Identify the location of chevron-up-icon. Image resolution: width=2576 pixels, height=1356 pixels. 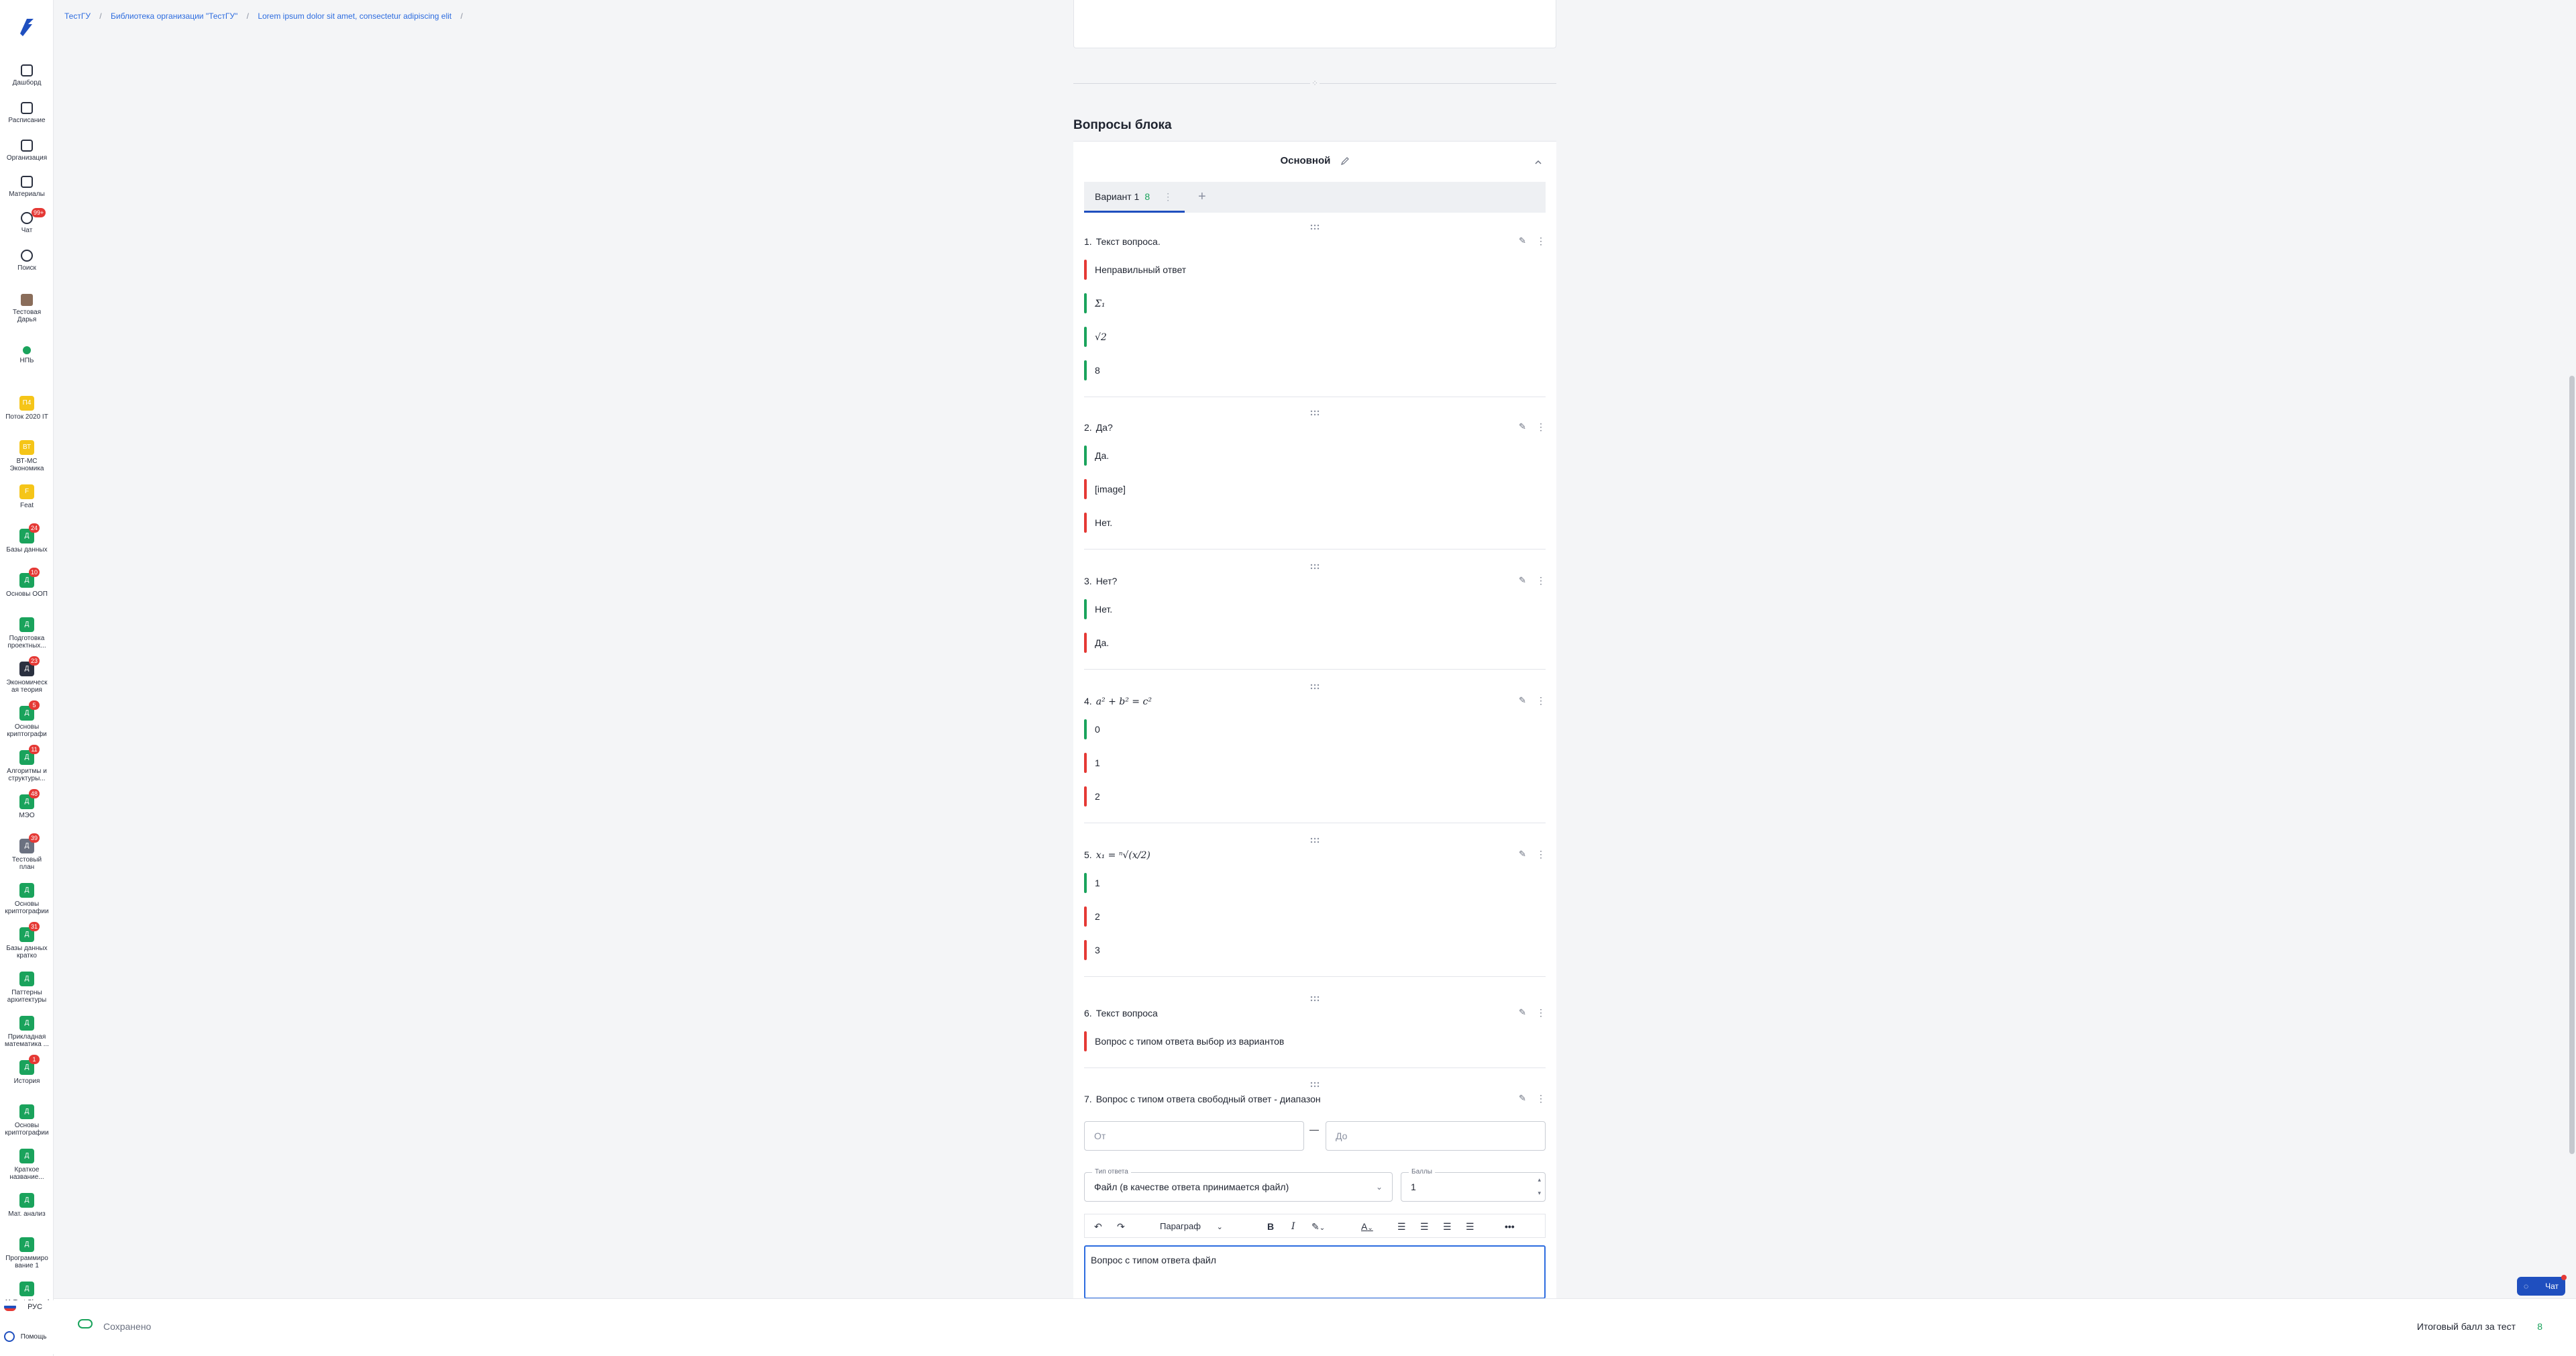
(1538, 162).